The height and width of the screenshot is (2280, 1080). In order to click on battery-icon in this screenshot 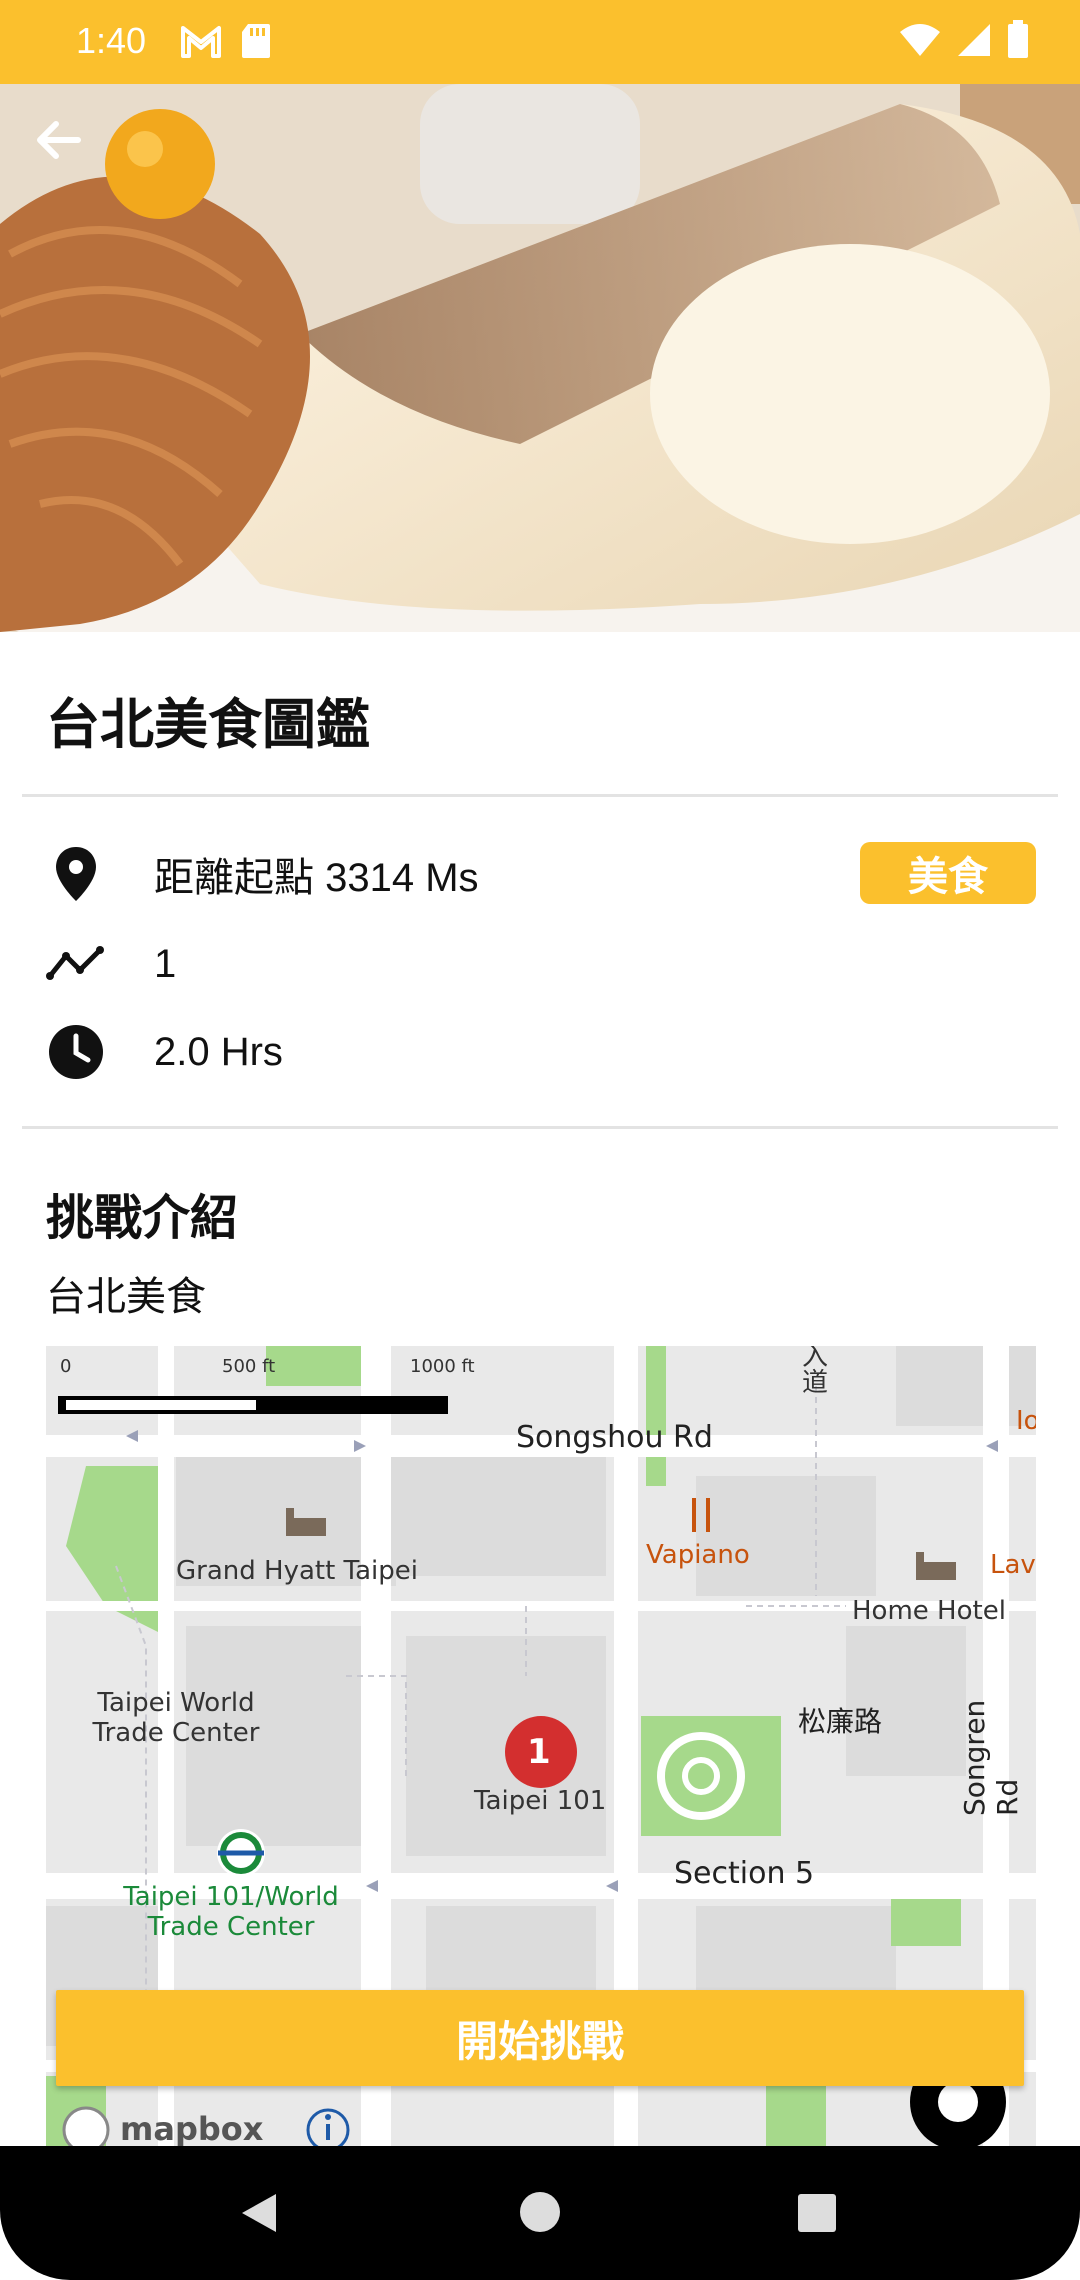, I will do `click(1018, 39)`.